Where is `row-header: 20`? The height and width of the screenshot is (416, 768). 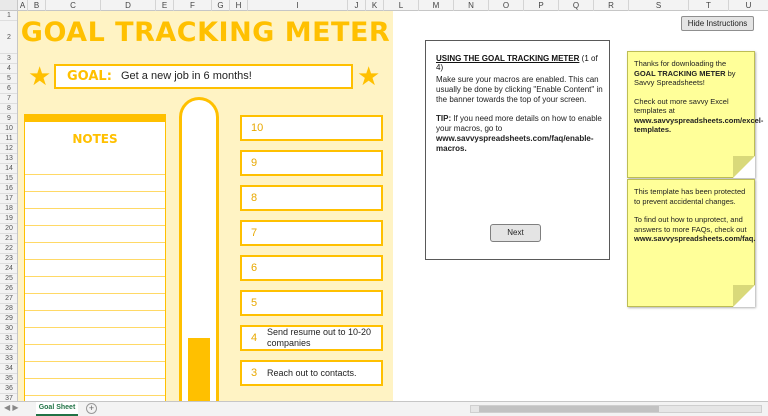
row-header: 20 is located at coordinates (8, 229).